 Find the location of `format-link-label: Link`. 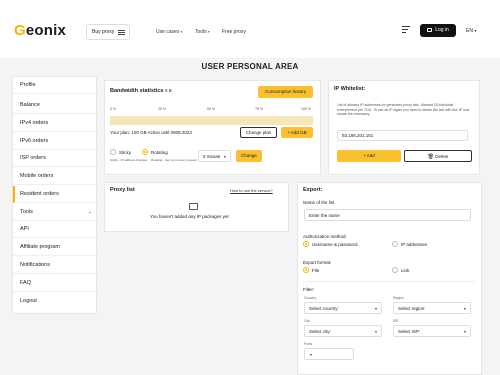

format-link-label: Link is located at coordinates (405, 270).